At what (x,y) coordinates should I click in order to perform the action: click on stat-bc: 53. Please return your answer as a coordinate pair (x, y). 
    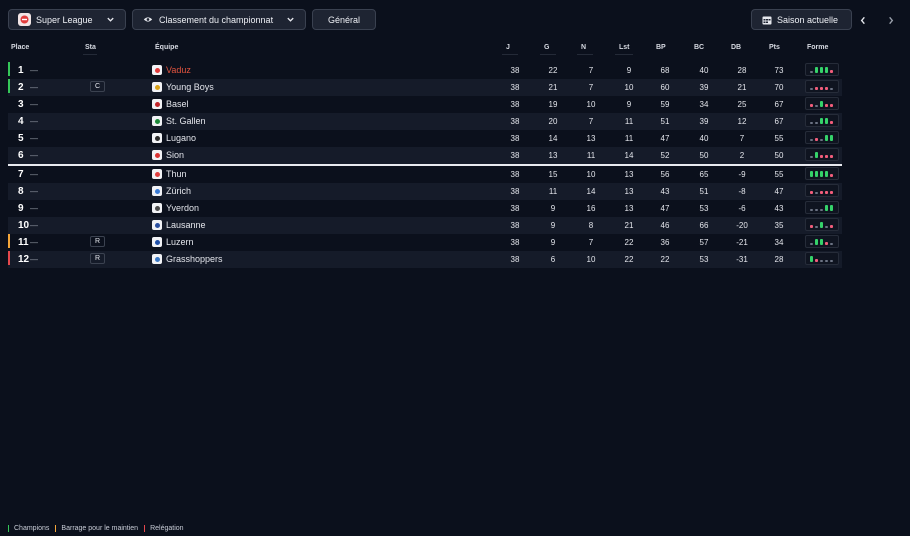
    Looking at the image, I should click on (704, 208).